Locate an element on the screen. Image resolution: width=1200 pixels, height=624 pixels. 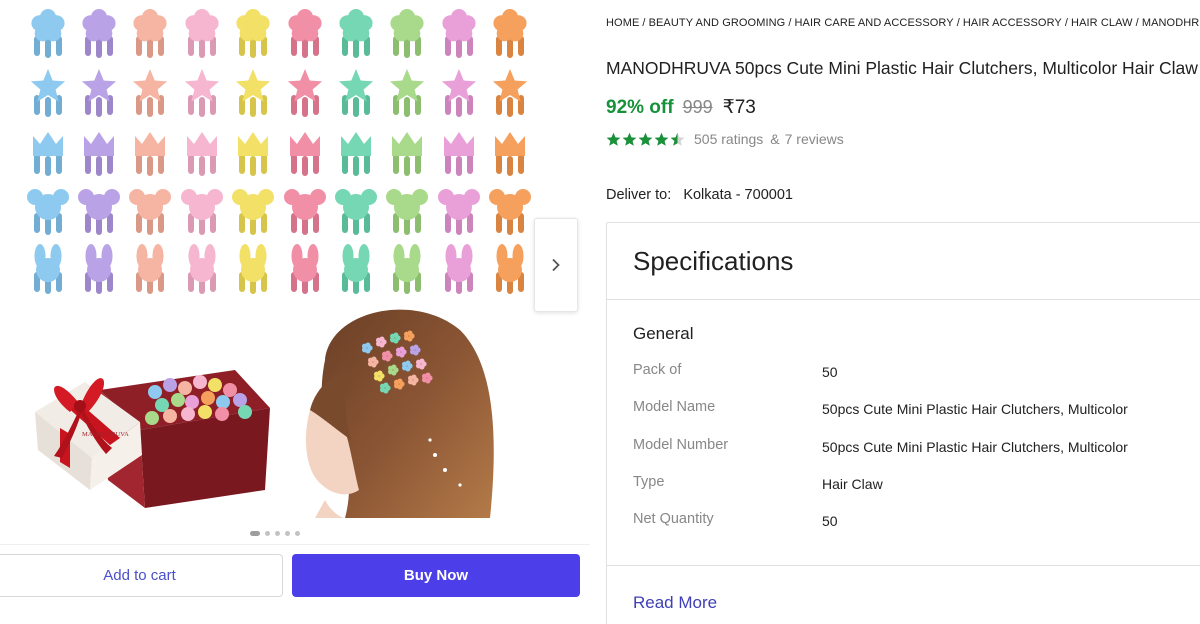
spec-key: Net Quantity is located at coordinates (673, 519).